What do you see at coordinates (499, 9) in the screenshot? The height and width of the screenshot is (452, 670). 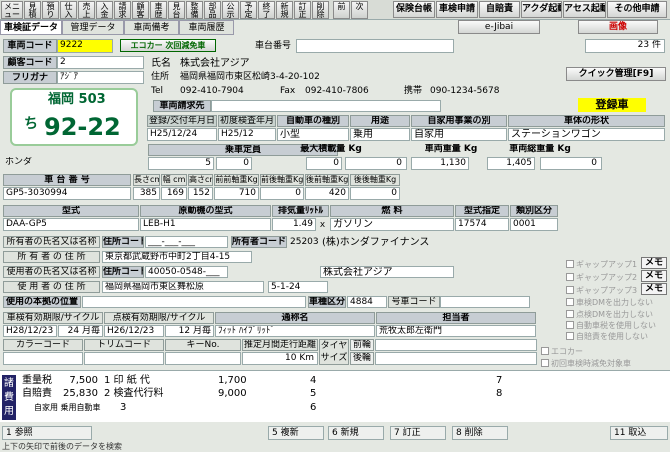 I see `toolbar-right-button-2: 自賠責` at bounding box center [499, 9].